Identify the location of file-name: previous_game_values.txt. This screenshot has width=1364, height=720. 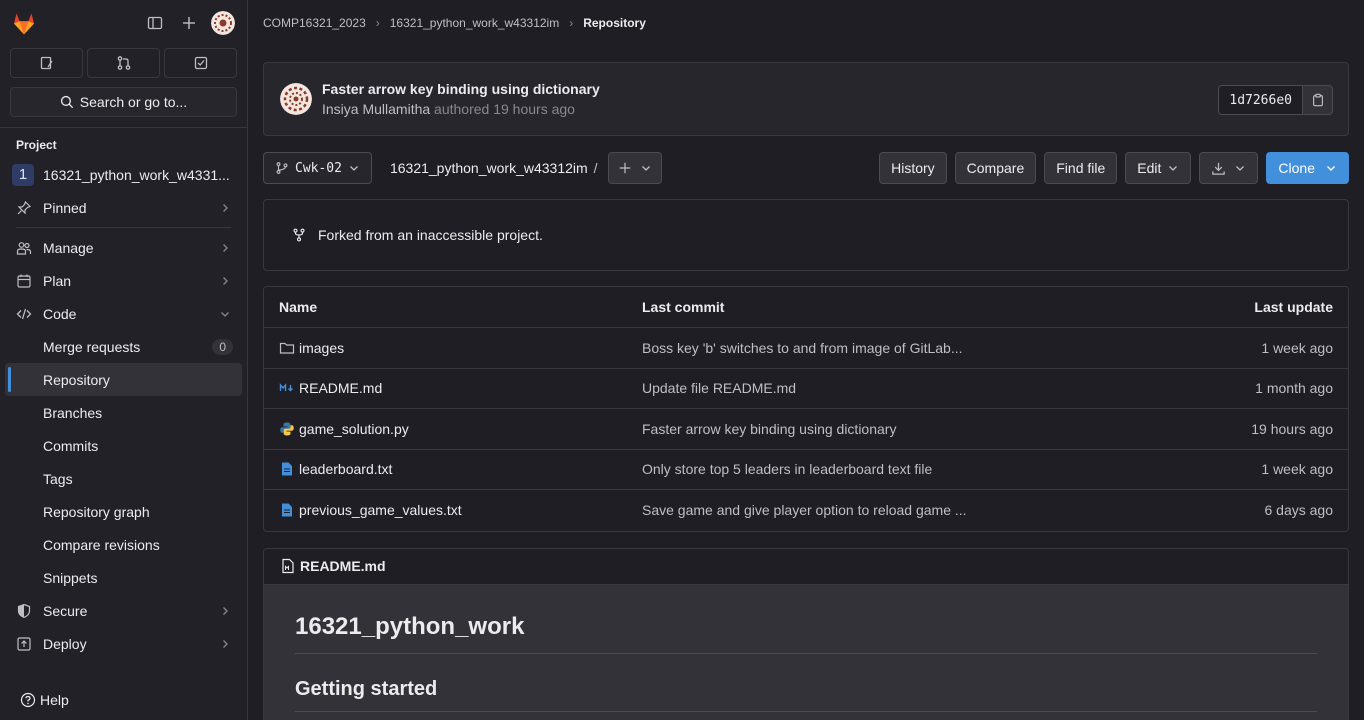
(380, 510).